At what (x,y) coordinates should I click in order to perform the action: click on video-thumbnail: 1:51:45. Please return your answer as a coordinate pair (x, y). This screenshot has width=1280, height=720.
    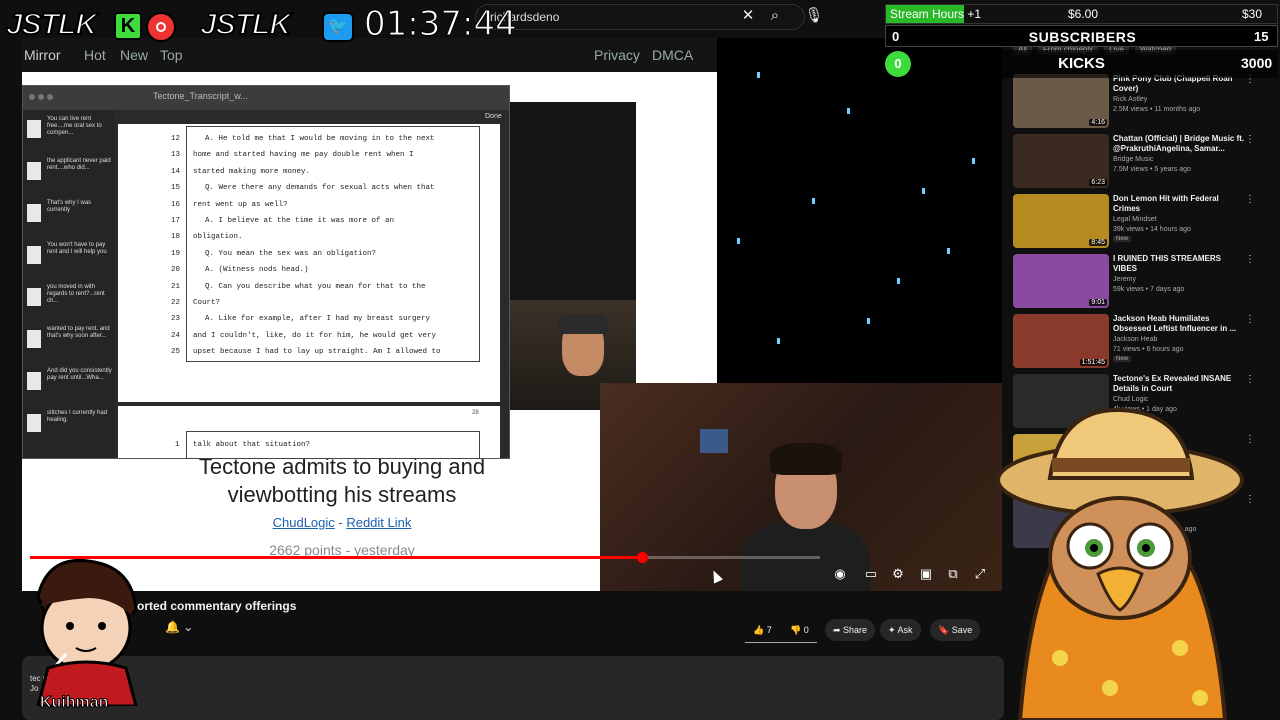
    Looking at the image, I should click on (1061, 341).